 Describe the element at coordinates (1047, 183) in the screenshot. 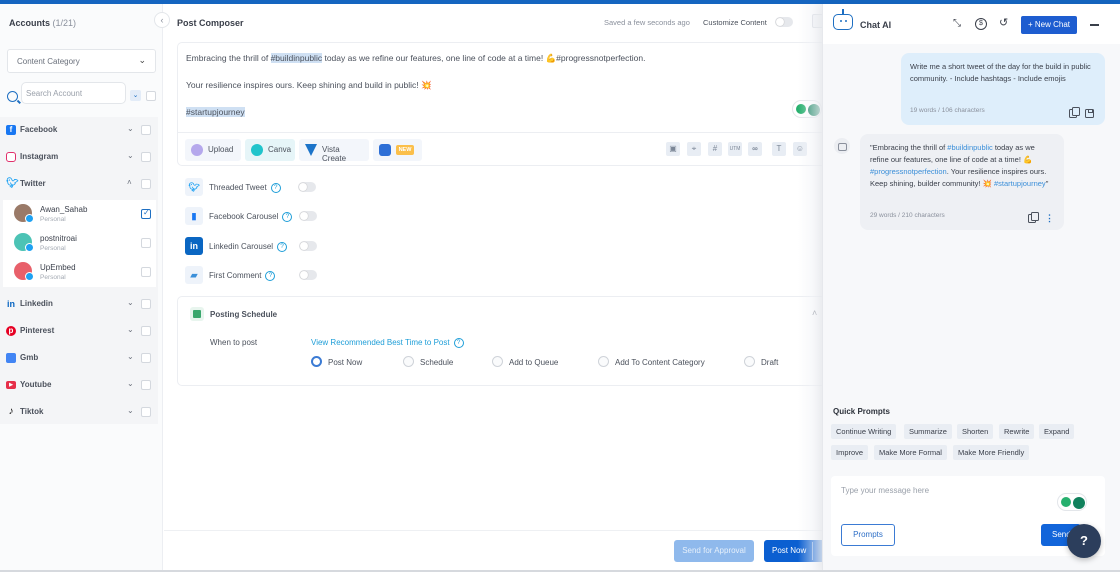

I see `message-text: "` at that location.